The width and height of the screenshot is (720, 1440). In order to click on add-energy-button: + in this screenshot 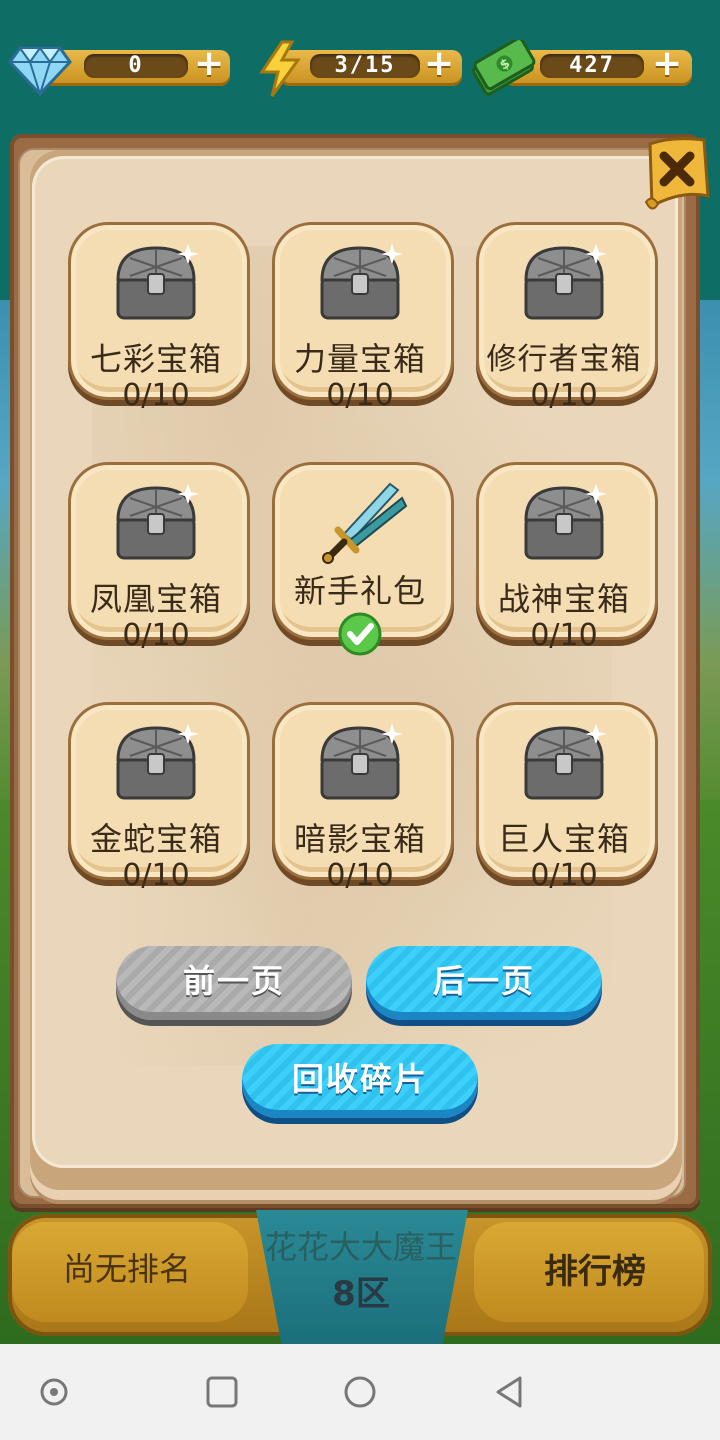, I will do `click(439, 64)`.